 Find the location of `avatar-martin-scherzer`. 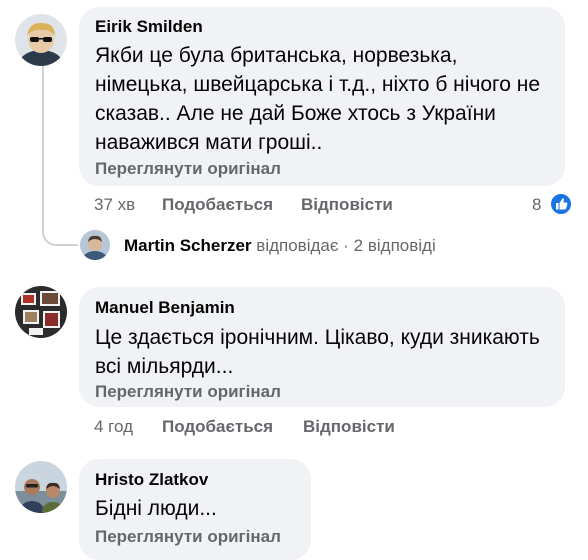

avatar-martin-scherzer is located at coordinates (95, 245).